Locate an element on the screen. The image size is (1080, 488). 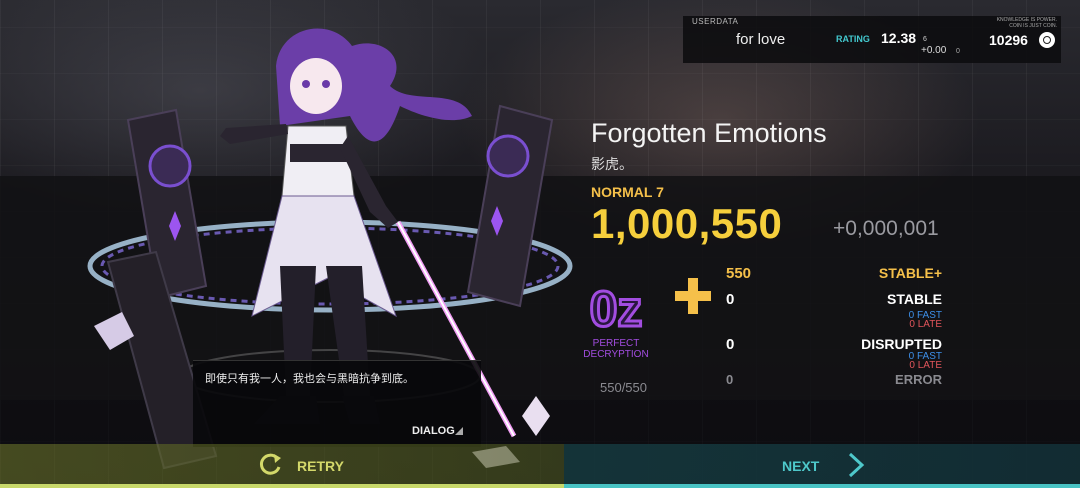
error-label: ERROR is located at coordinates (918, 379).